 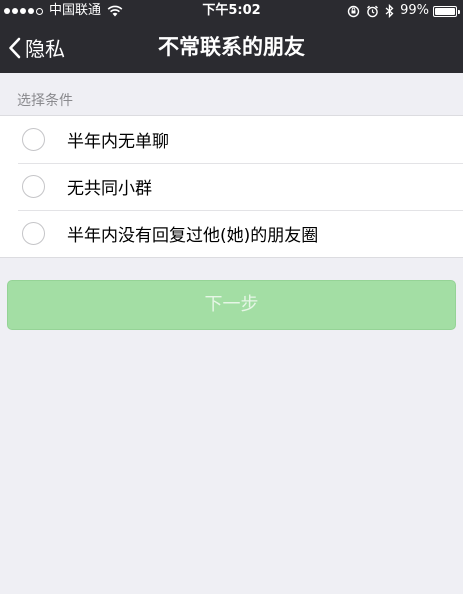 I want to click on status-bar-right: 99%, so click(x=400, y=11).